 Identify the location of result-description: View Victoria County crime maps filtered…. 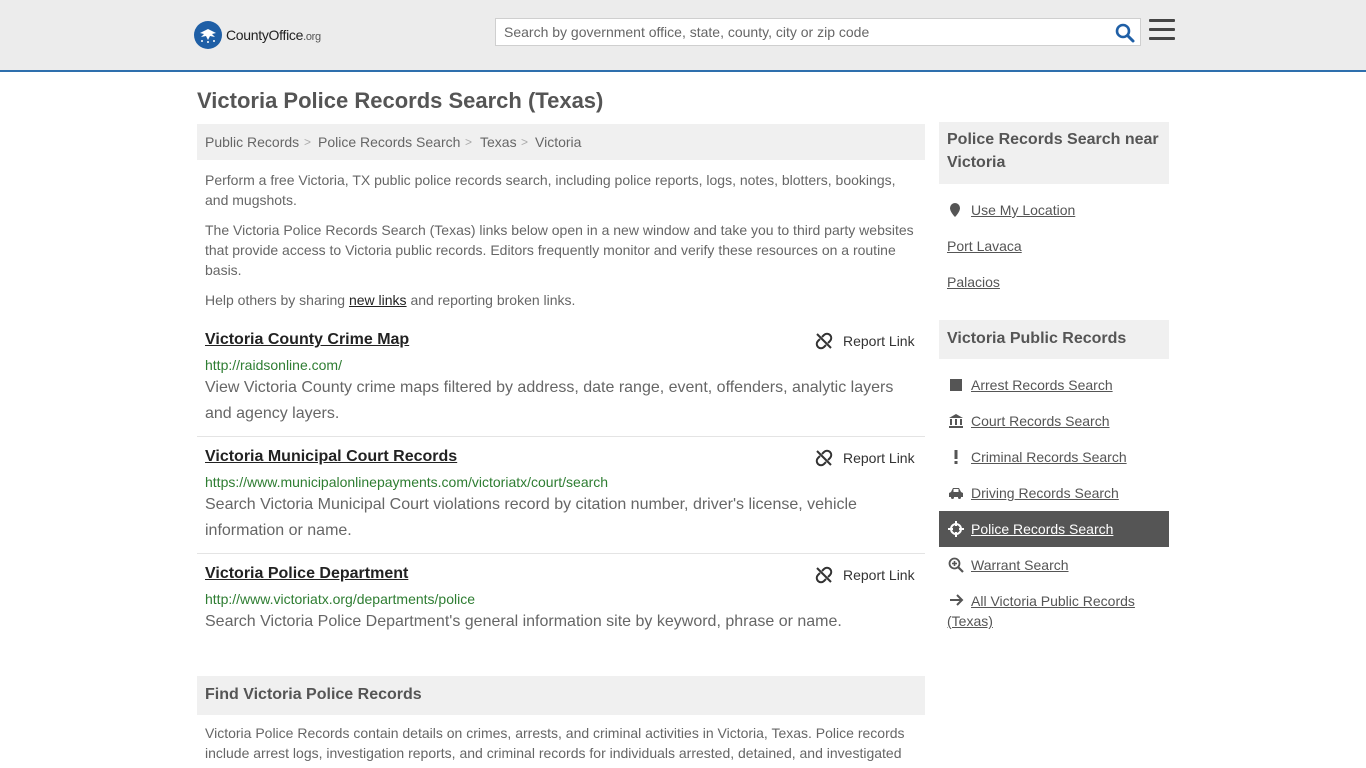
(549, 400).